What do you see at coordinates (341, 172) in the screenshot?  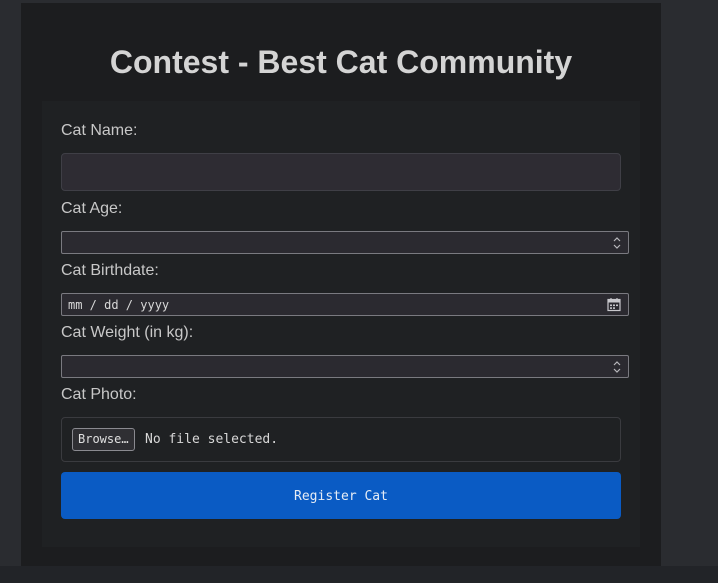 I see `cat-name-input` at bounding box center [341, 172].